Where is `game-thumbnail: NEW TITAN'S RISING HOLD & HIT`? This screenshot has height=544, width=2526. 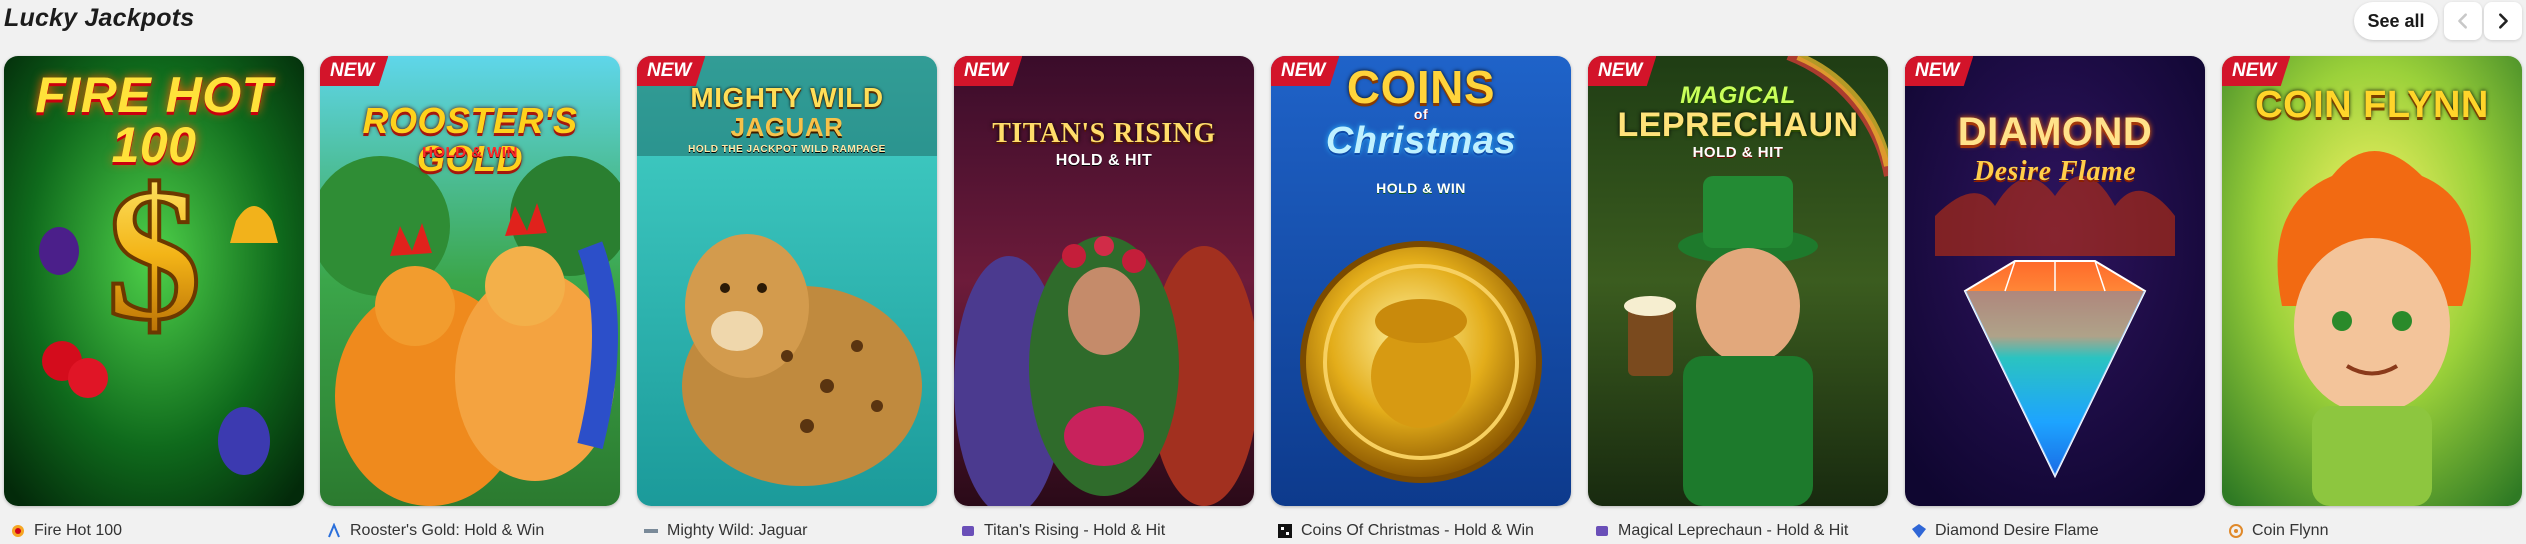
game-thumbnail: NEW TITAN'S RISING HOLD & HIT is located at coordinates (1104, 281).